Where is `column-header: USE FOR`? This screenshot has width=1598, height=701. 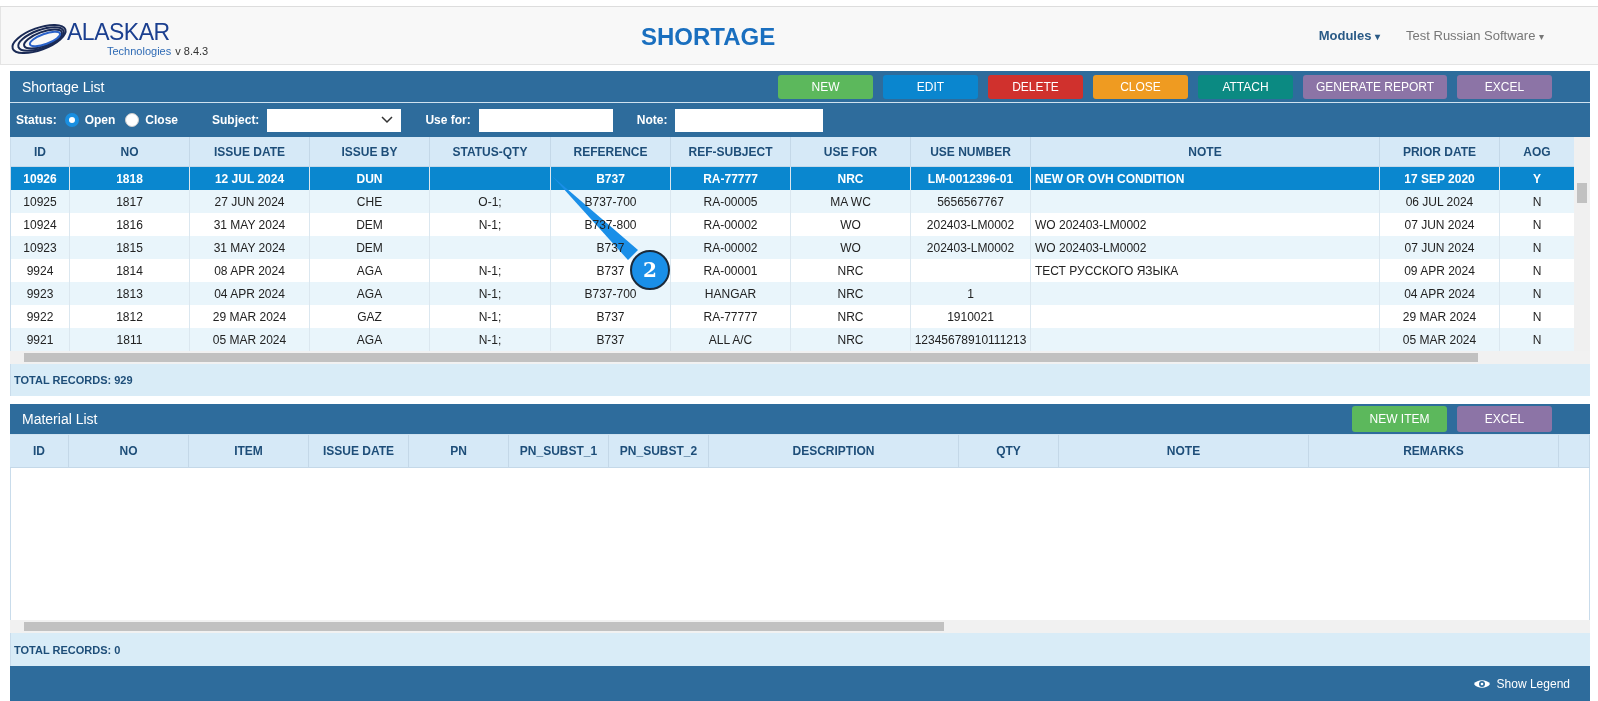 column-header: USE FOR is located at coordinates (851, 151).